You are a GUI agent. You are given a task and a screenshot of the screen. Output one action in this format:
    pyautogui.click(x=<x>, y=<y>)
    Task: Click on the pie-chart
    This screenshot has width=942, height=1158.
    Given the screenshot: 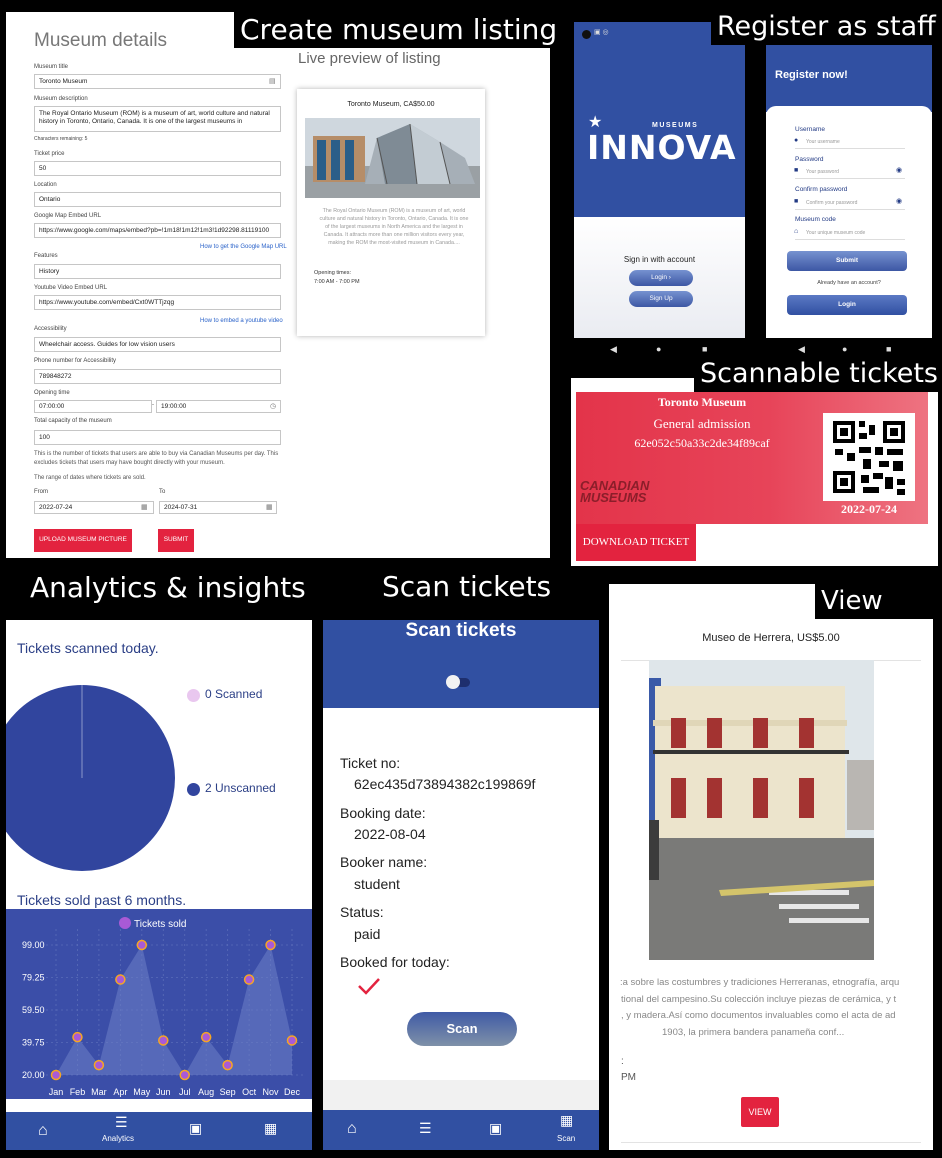 What is the action you would take?
    pyautogui.click(x=90, y=778)
    